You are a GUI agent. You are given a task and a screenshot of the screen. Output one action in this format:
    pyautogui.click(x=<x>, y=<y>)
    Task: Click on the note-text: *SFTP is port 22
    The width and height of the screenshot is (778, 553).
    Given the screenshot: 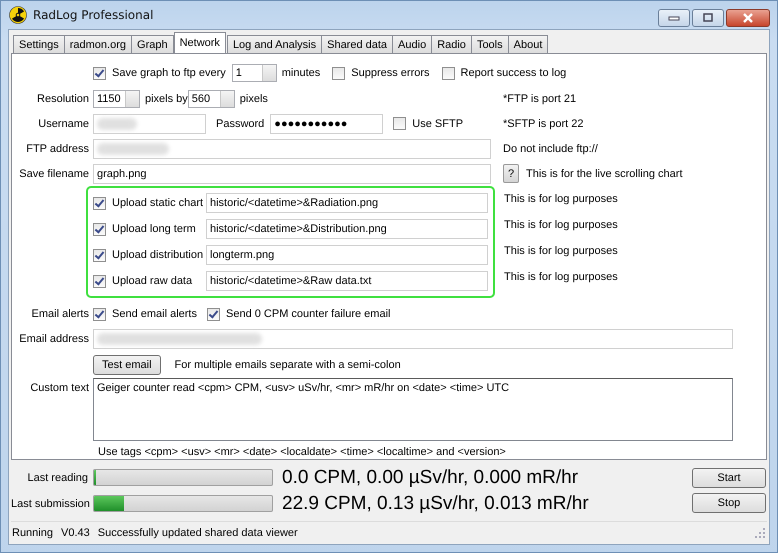 What is the action you would take?
    pyautogui.click(x=543, y=124)
    